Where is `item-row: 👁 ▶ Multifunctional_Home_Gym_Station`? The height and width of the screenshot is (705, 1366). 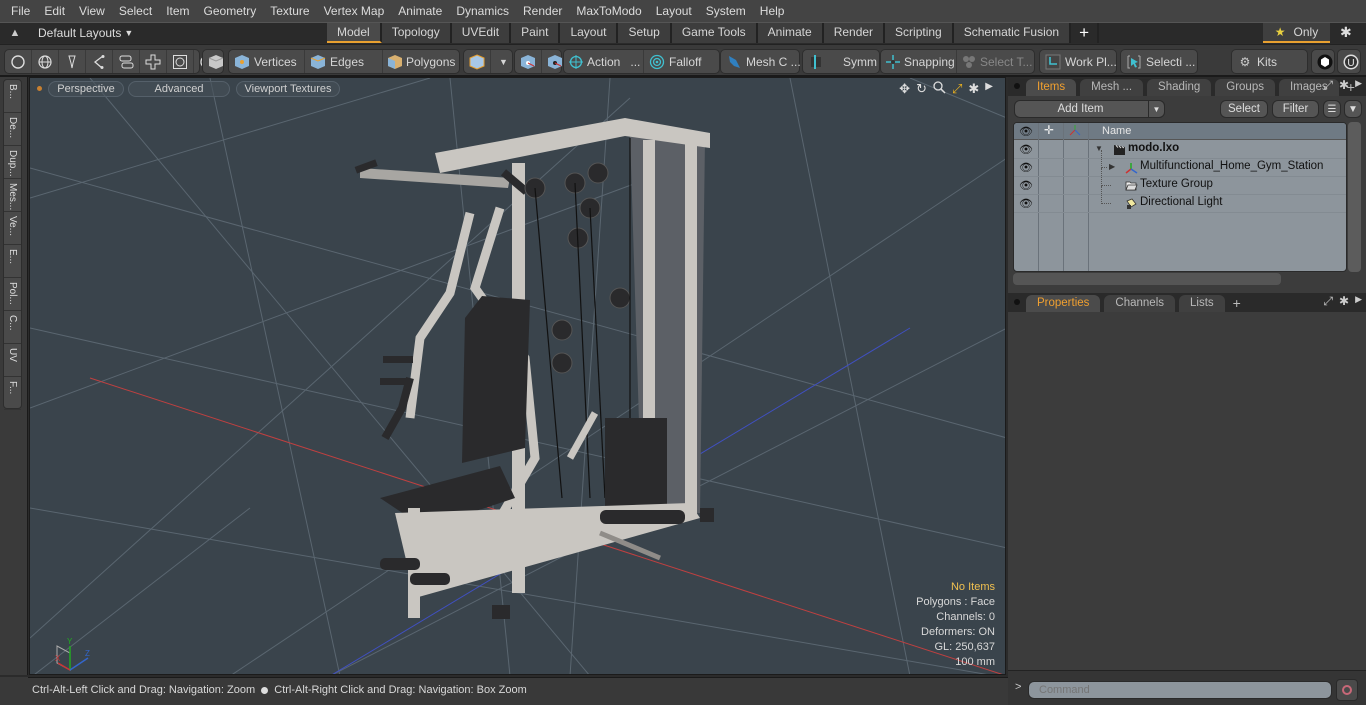
item-row: 👁 ▶ Multifunctional_Home_Gym_Station is located at coordinates (1180, 163).